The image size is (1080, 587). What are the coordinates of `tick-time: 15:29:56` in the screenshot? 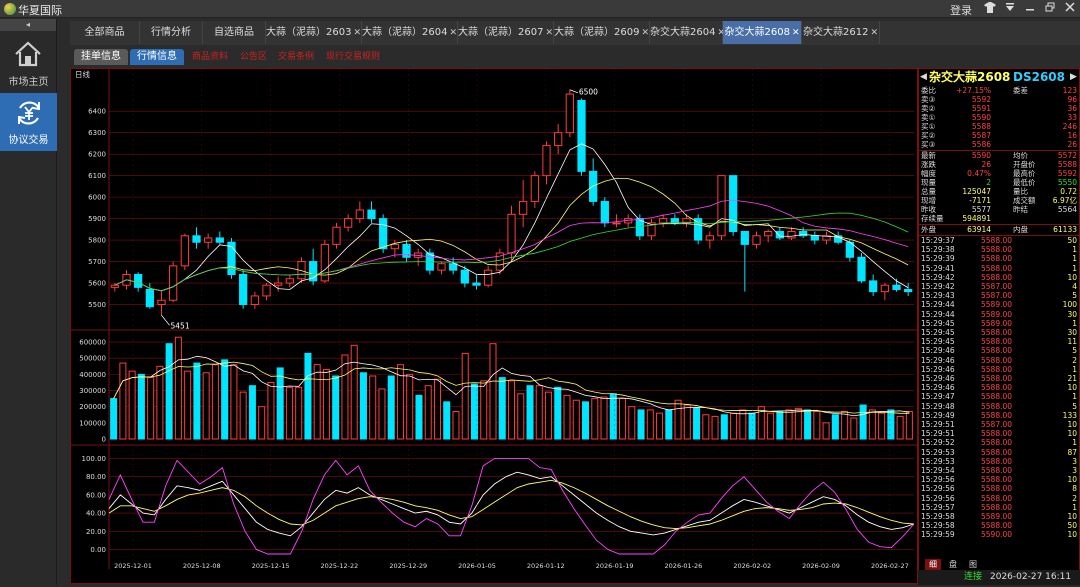 It's located at (938, 480).